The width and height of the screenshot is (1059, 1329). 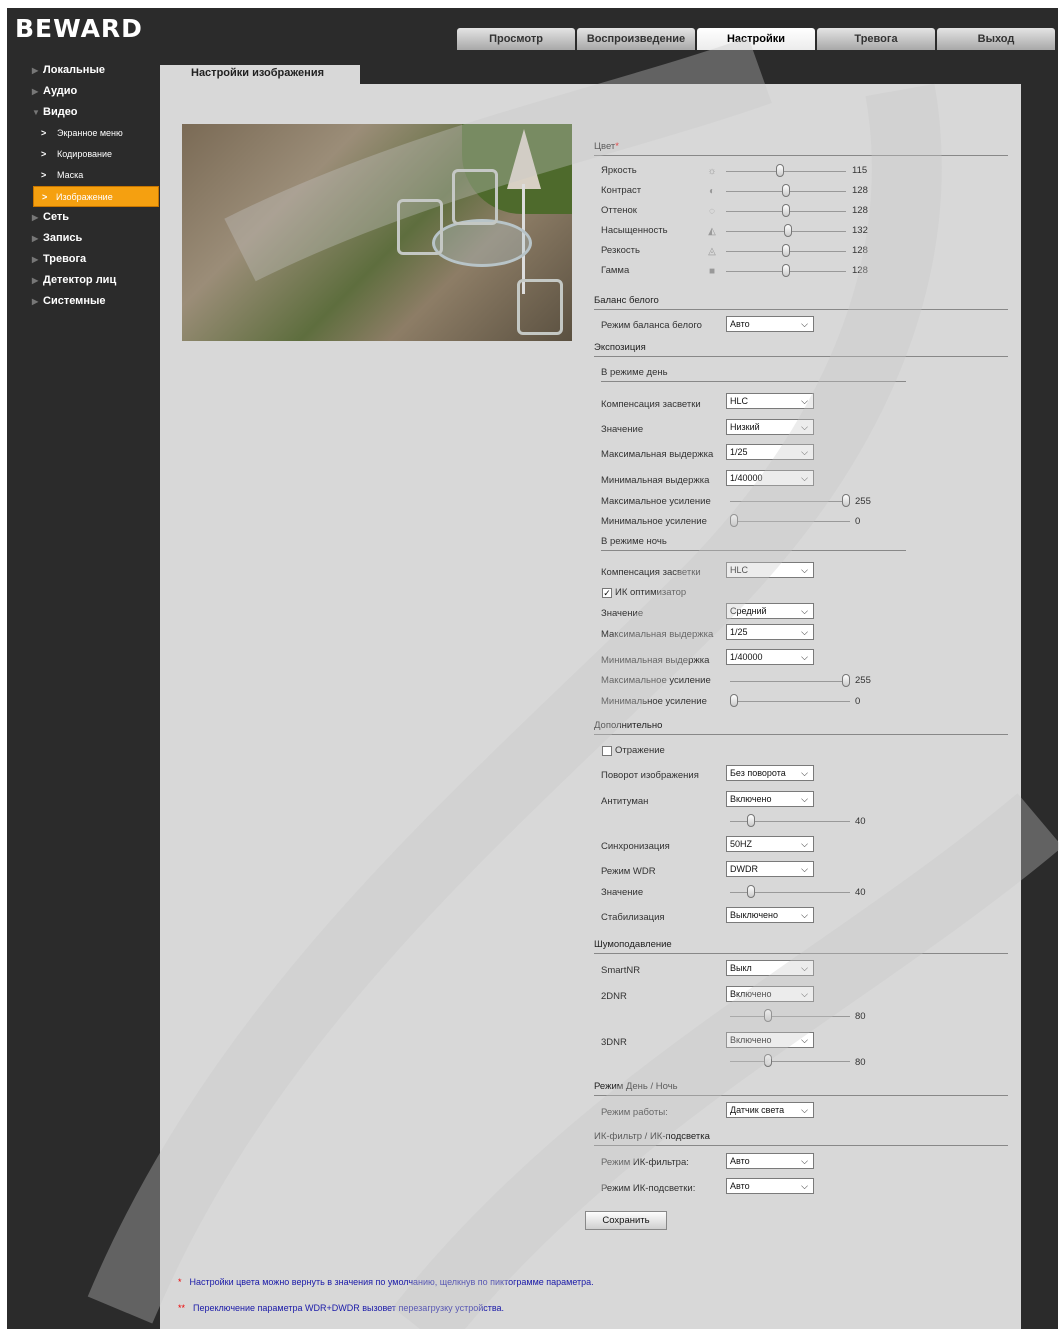 What do you see at coordinates (35, 217) in the screenshot?
I see `arrow-right-icon: ▶` at bounding box center [35, 217].